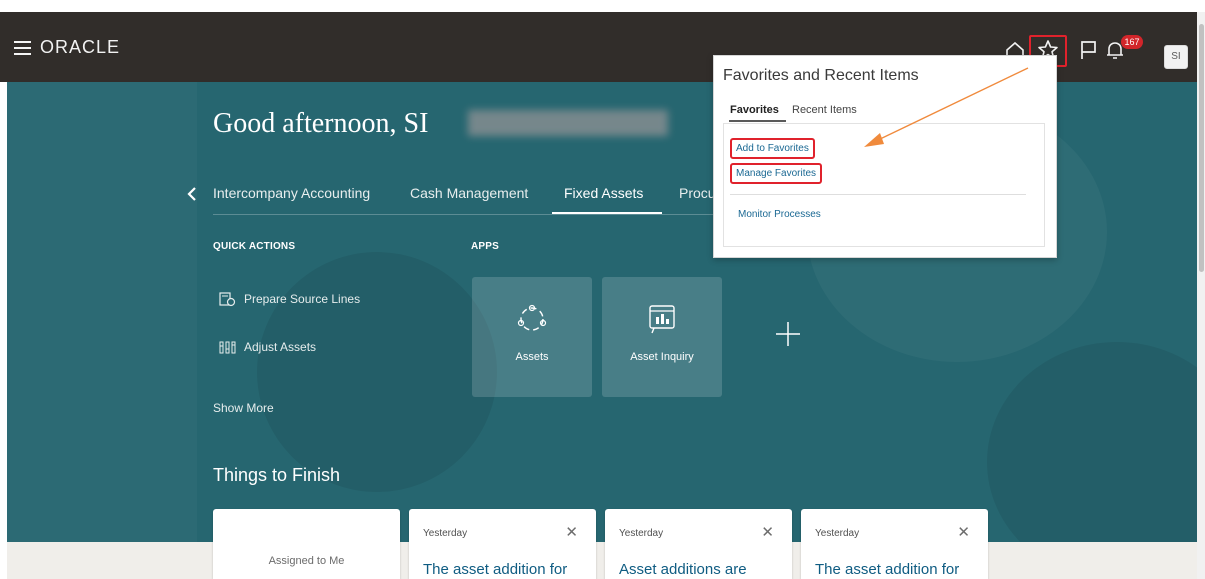  What do you see at coordinates (698, 544) in the screenshot?
I see `task-card: Yesterday ✕ Asset additions are` at bounding box center [698, 544].